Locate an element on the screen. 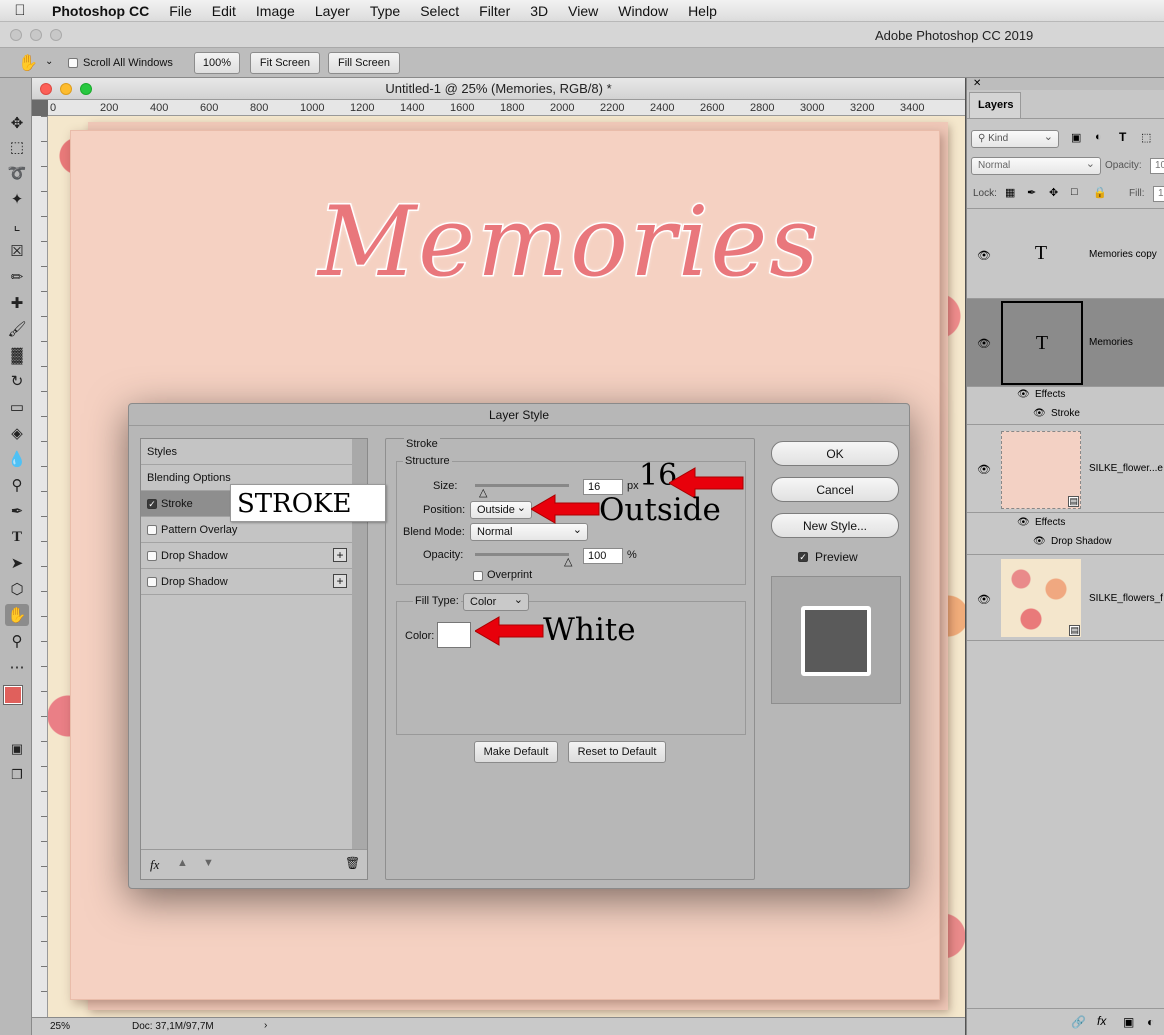 Image resolution: width=1164 pixels, height=1035 pixels. filter-kind-select: ⚲ Kind is located at coordinates (1015, 138).